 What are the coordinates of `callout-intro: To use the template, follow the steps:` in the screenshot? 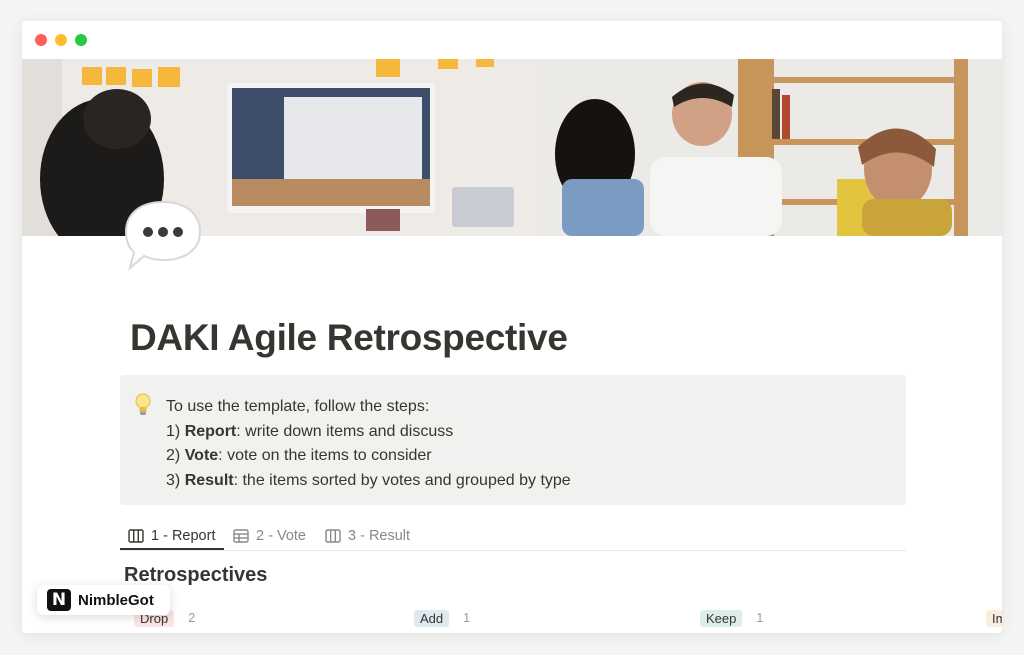 It's located at (298, 406).